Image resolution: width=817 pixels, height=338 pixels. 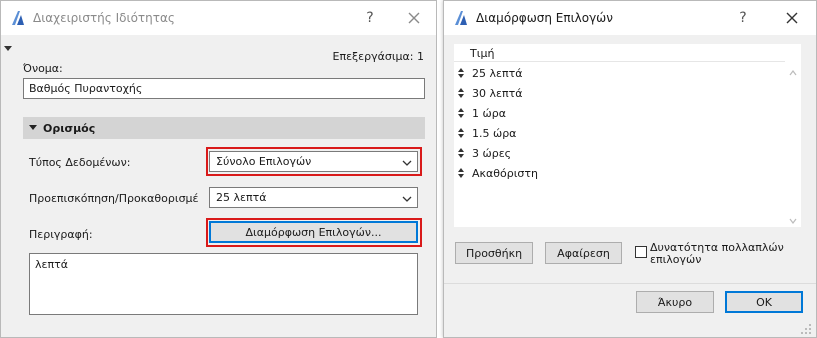 What do you see at coordinates (619, 61) in the screenshot?
I see `header-divider` at bounding box center [619, 61].